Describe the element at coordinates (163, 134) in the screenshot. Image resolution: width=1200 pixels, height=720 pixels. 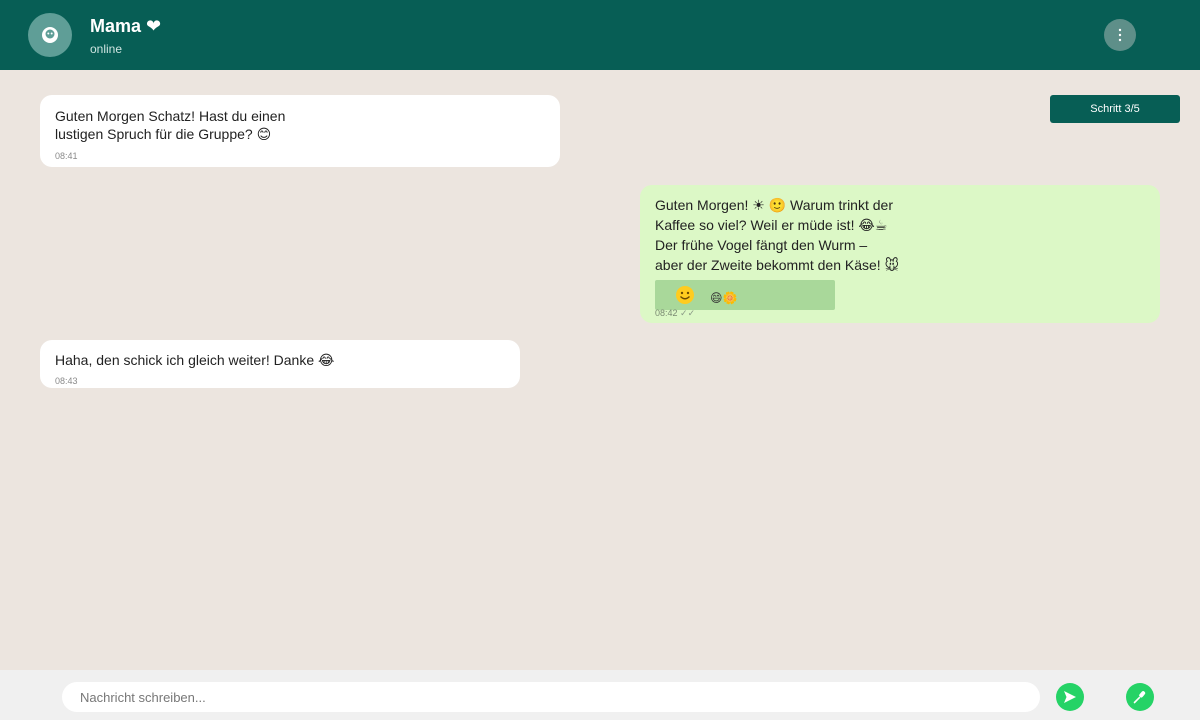
I see `message-text-line: lustigen Spruch für die Gruppe? 😊` at that location.